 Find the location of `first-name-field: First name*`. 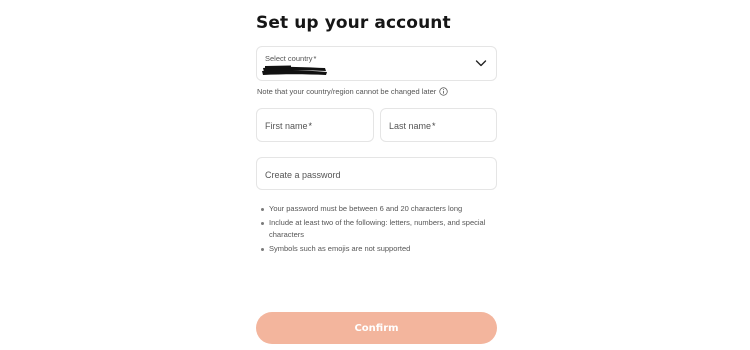

first-name-field: First name* is located at coordinates (315, 125).